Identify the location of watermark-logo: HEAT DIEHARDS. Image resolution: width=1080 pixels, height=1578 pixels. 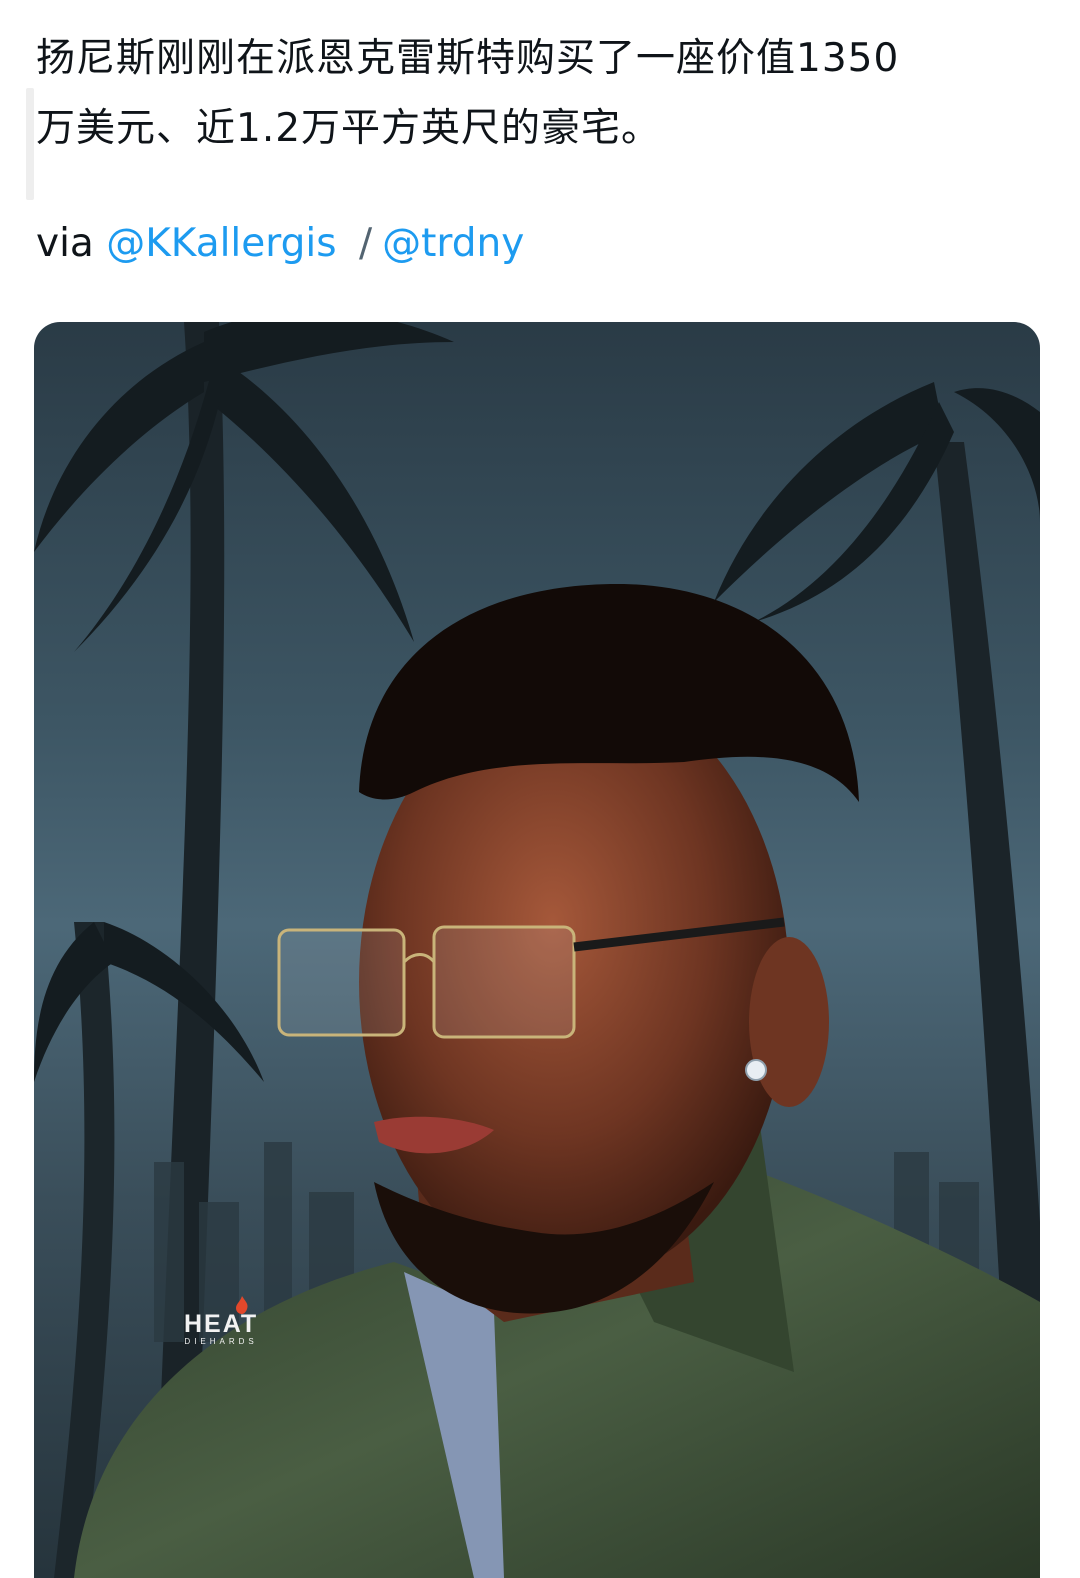
(221, 1322).